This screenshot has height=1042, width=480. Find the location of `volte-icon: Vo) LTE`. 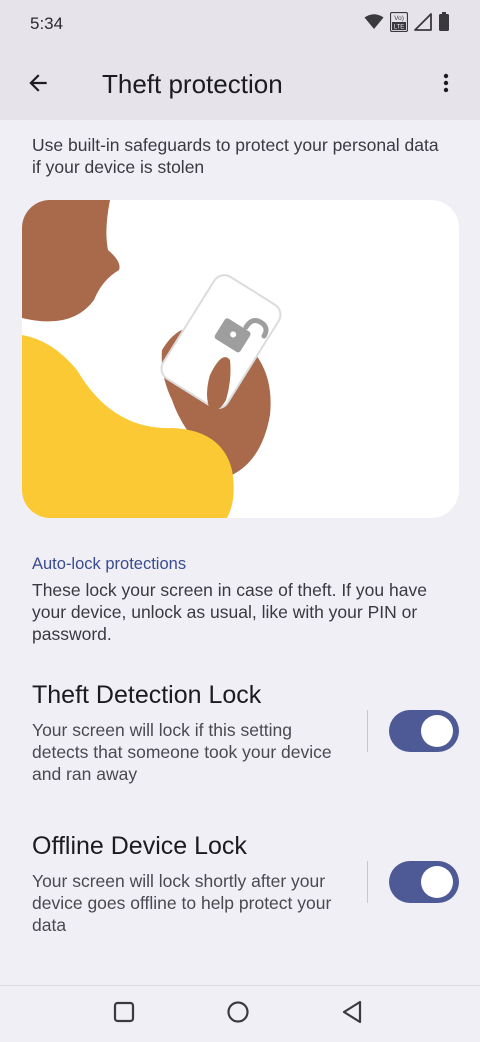

volte-icon: Vo) LTE is located at coordinates (399, 24).